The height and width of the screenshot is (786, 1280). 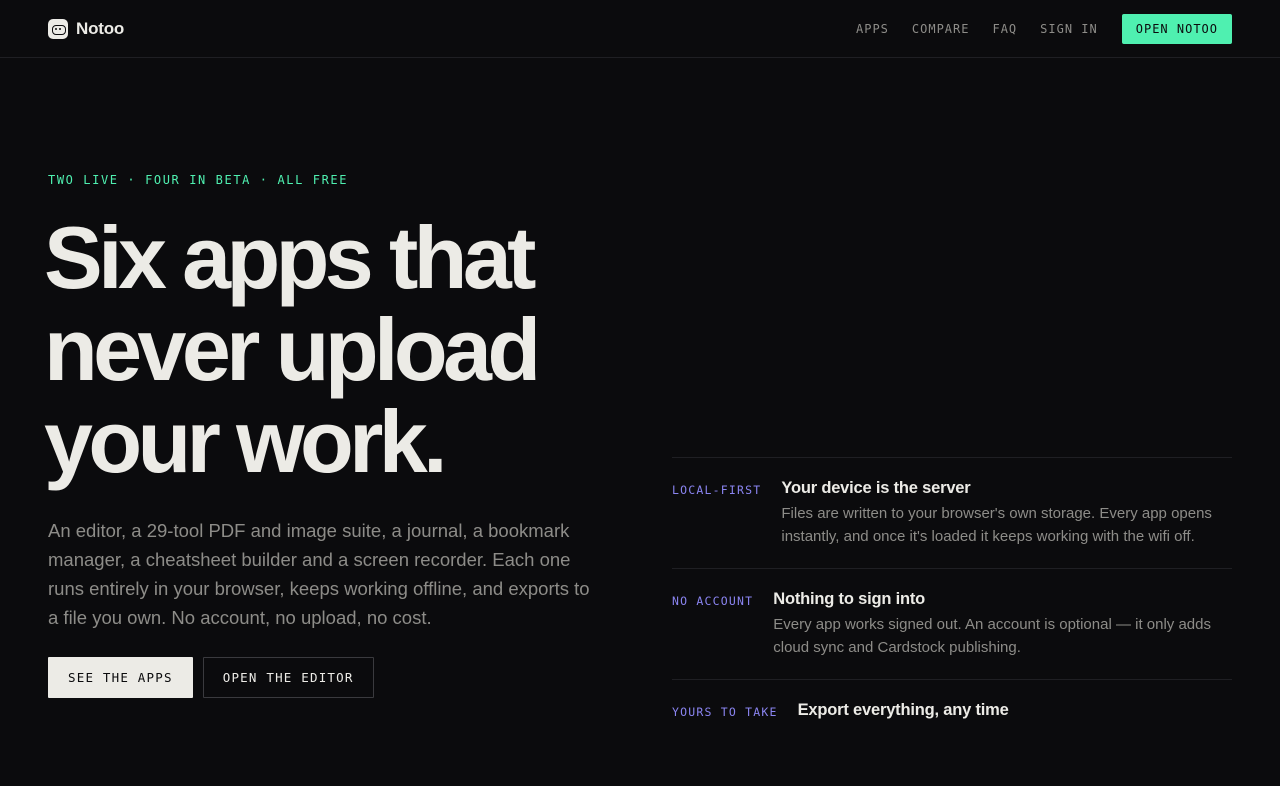 What do you see at coordinates (292, 349) in the screenshot?
I see `headline-line-2: never upload` at bounding box center [292, 349].